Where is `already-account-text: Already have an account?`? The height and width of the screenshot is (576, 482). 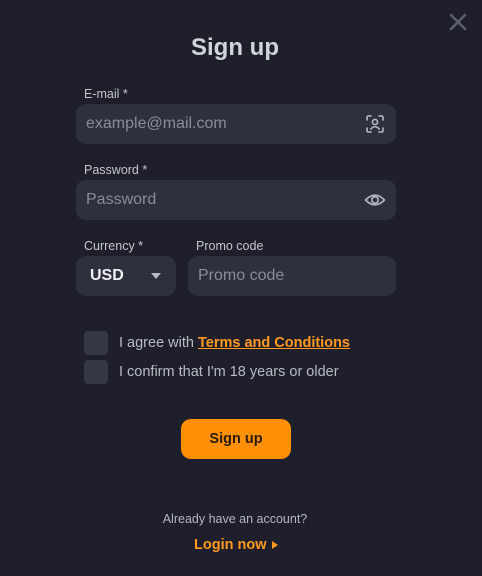 already-account-text: Already have an account? is located at coordinates (235, 519).